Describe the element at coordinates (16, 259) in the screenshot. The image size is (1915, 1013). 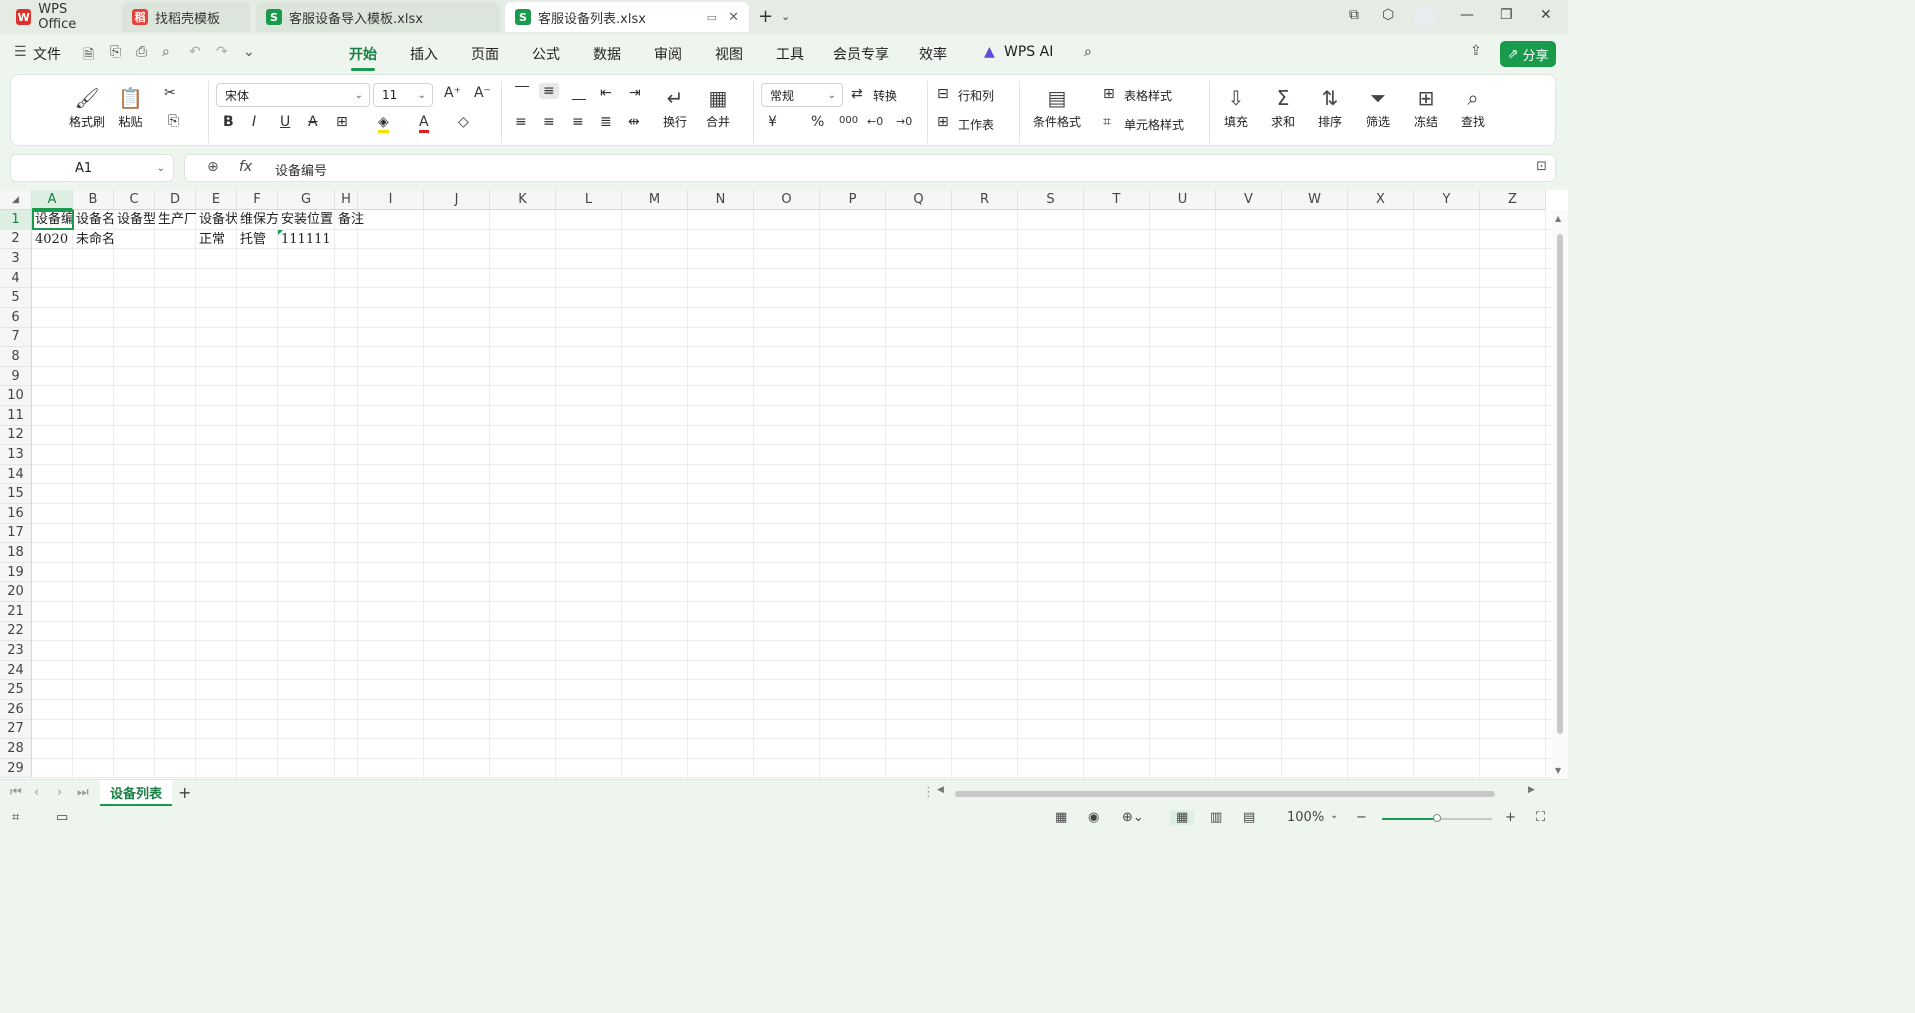
I see `row-header: 3` at that location.